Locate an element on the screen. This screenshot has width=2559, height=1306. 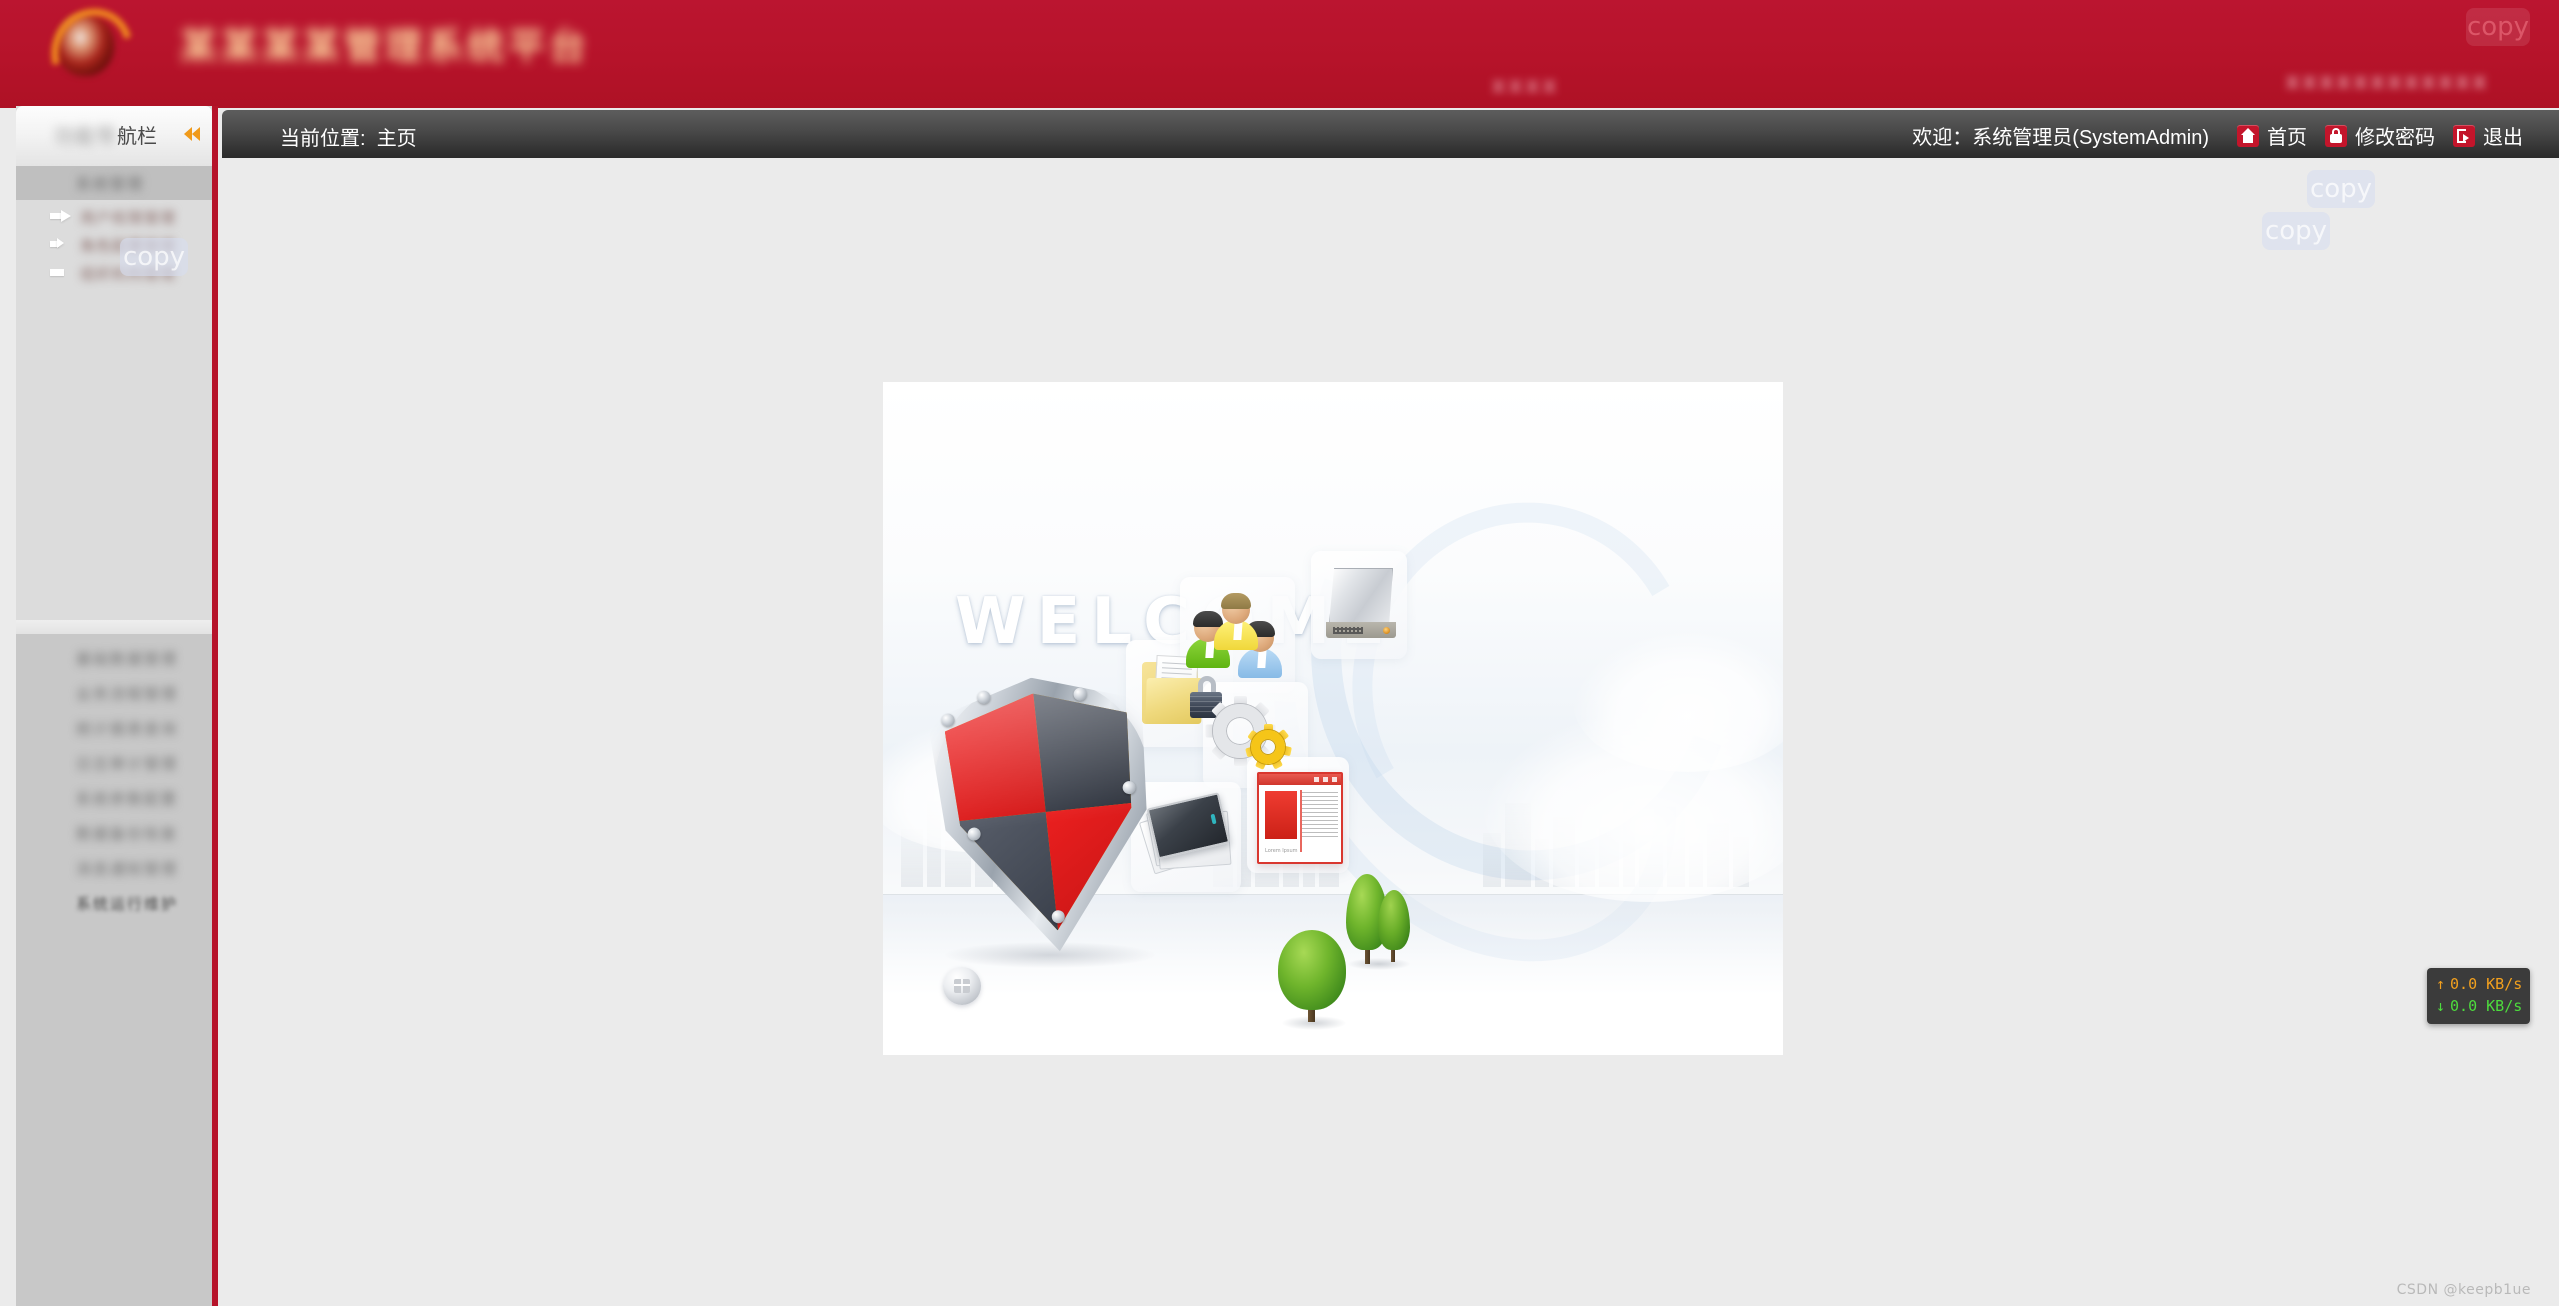
sidebar-title-blurred: 功能导 is located at coordinates (85, 137).